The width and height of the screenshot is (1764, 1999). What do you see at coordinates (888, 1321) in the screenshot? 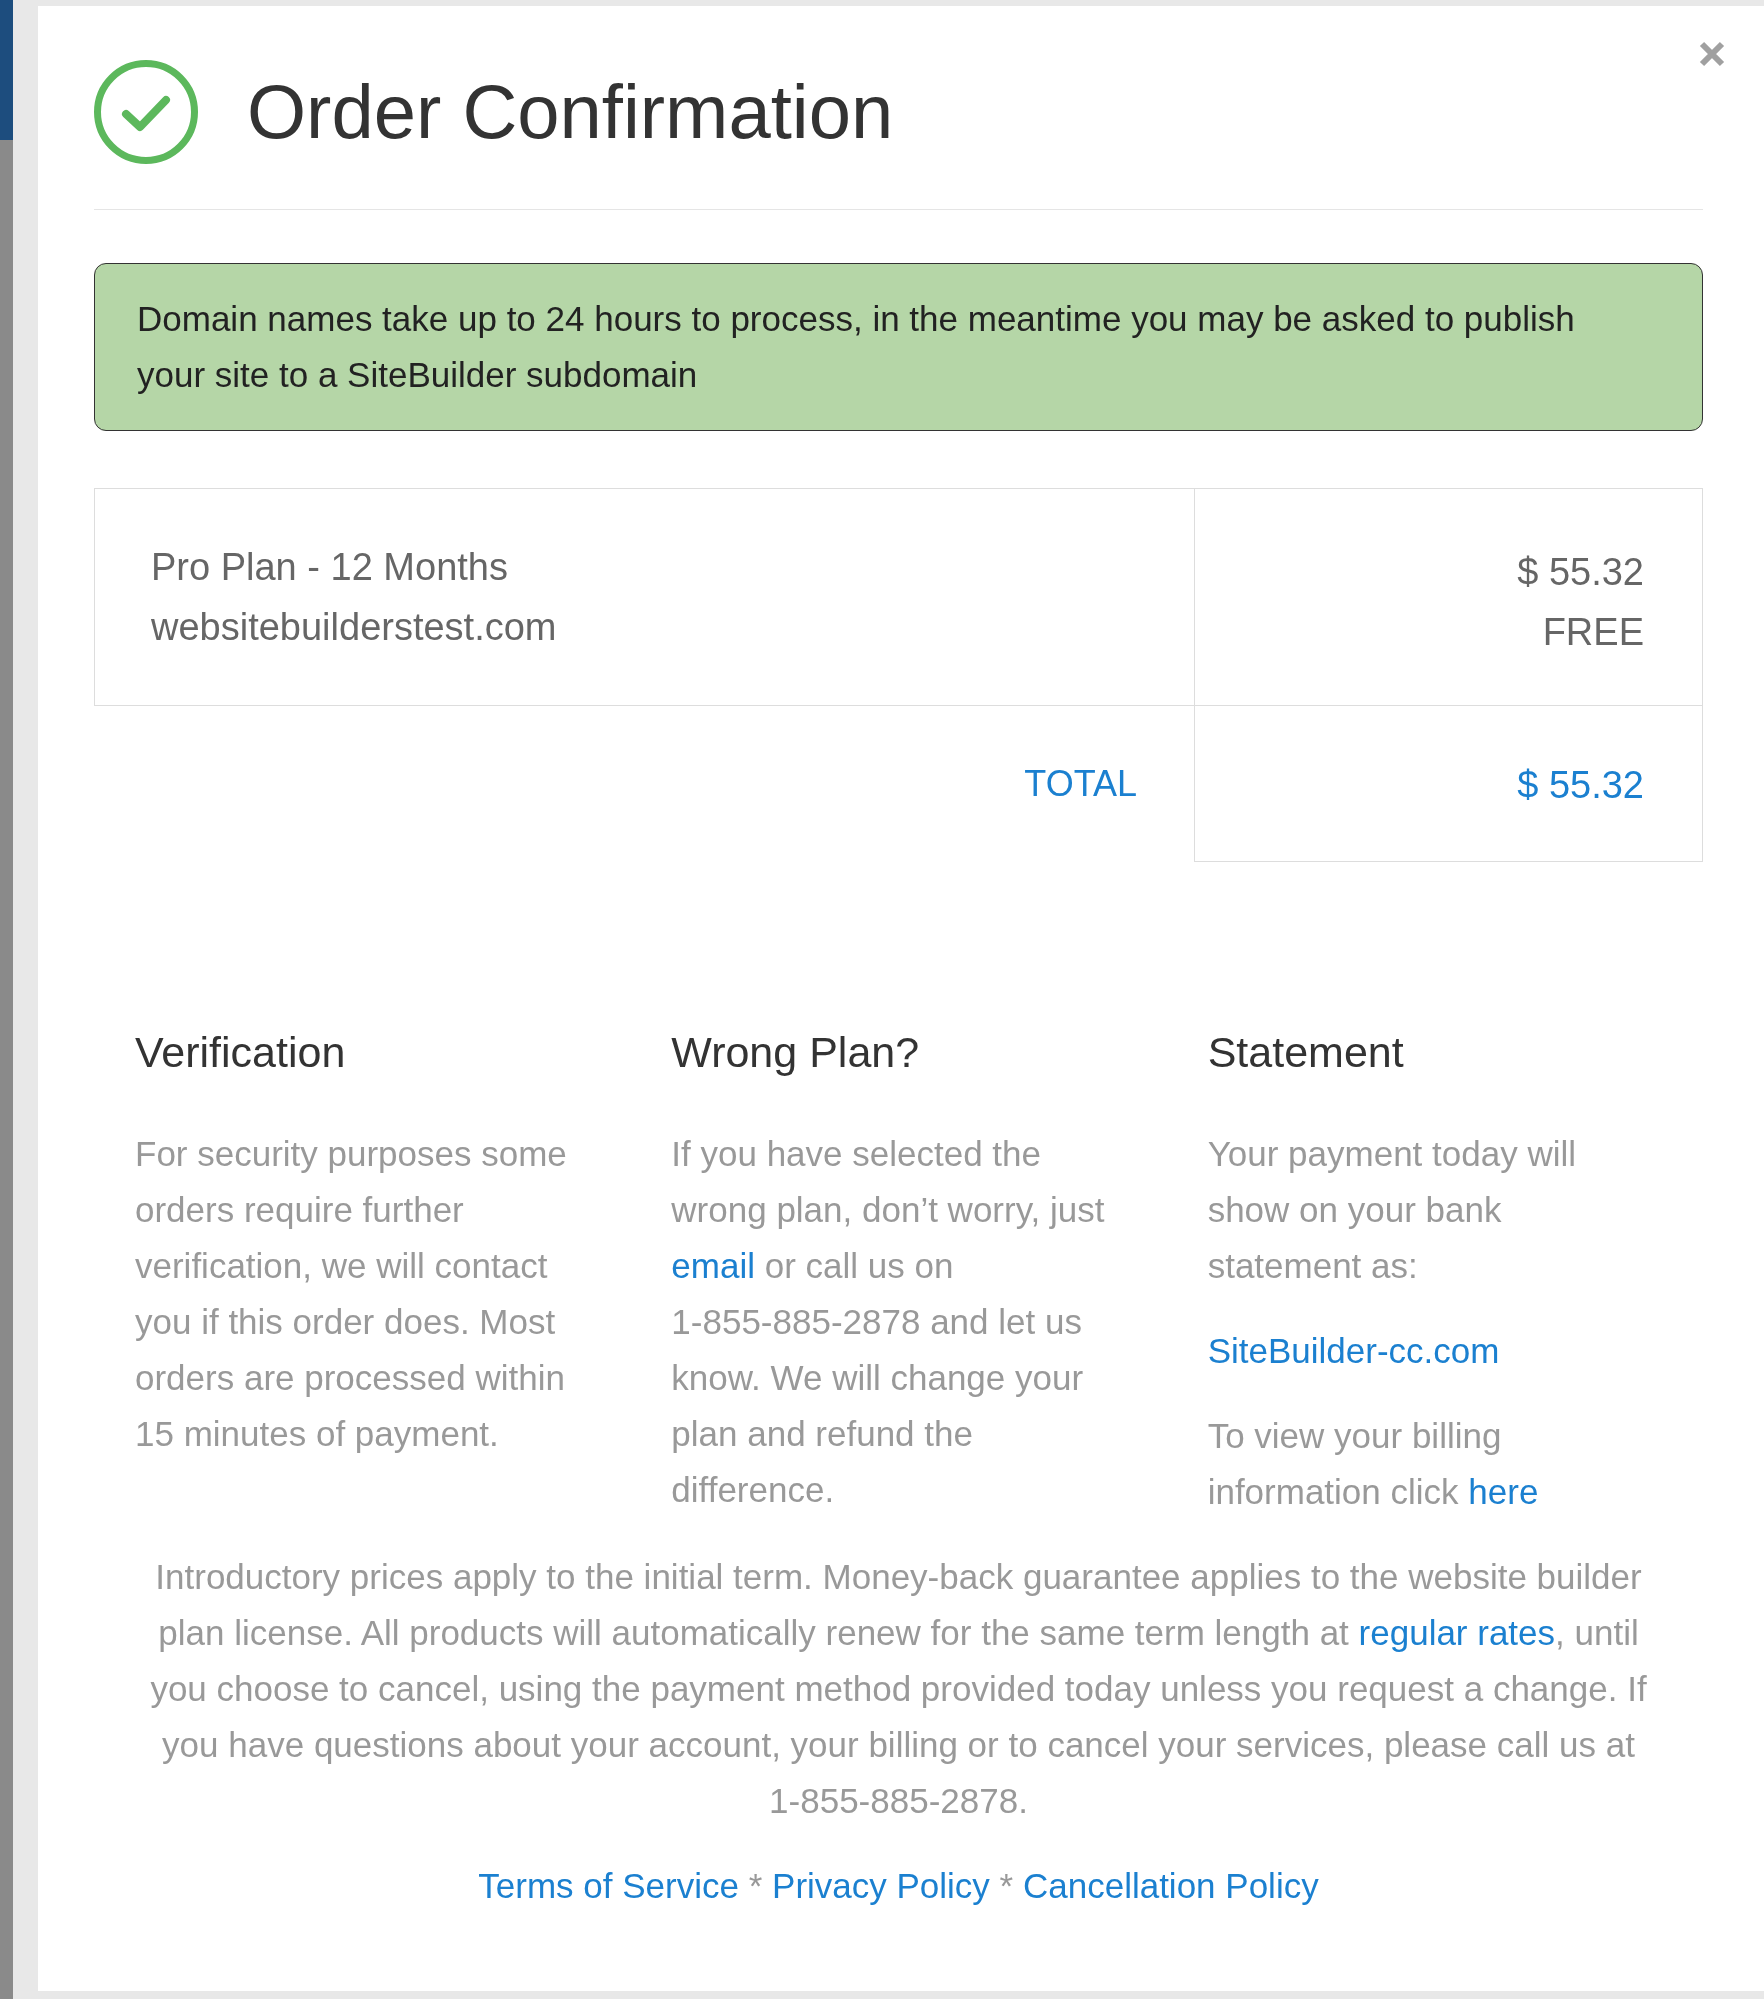
I see `section-text: If you have selected the wrong plan, don’t worry, just email or call us on 1-855-885-2878 and let us know. We will change your plan and refund the difference.` at bounding box center [888, 1321].